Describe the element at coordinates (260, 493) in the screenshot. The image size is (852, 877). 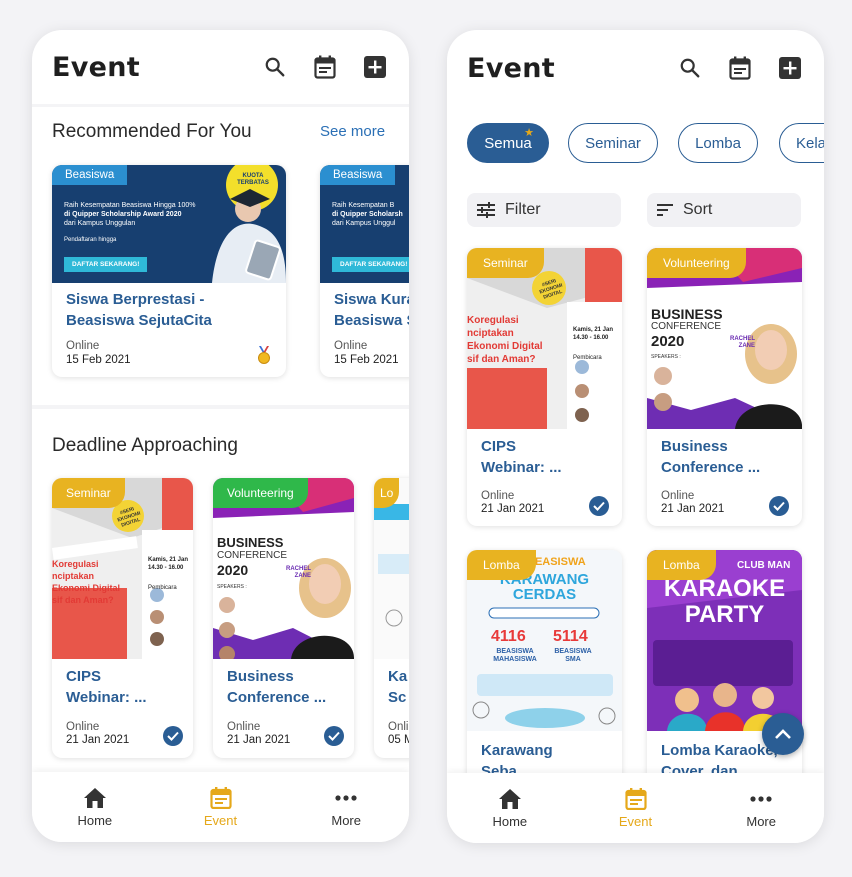
I see `category-badge: Volunteering` at that location.